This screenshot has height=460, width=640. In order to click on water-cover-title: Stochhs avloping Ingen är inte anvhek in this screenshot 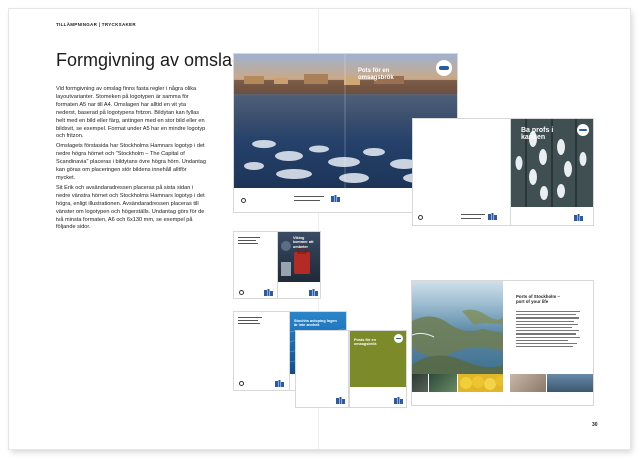, I will do `click(315, 323)`.